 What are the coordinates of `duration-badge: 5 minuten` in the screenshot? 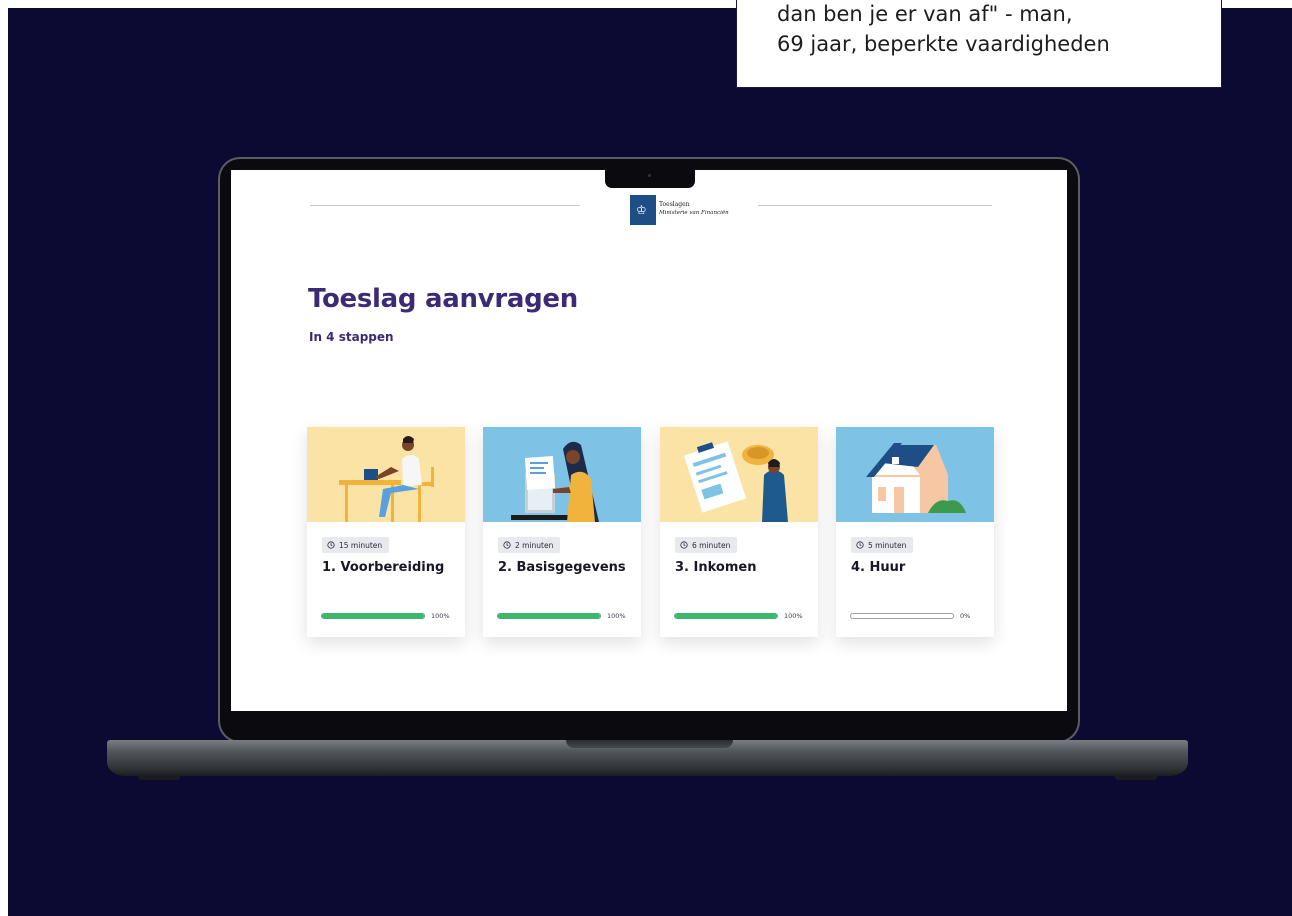 It's located at (882, 545).